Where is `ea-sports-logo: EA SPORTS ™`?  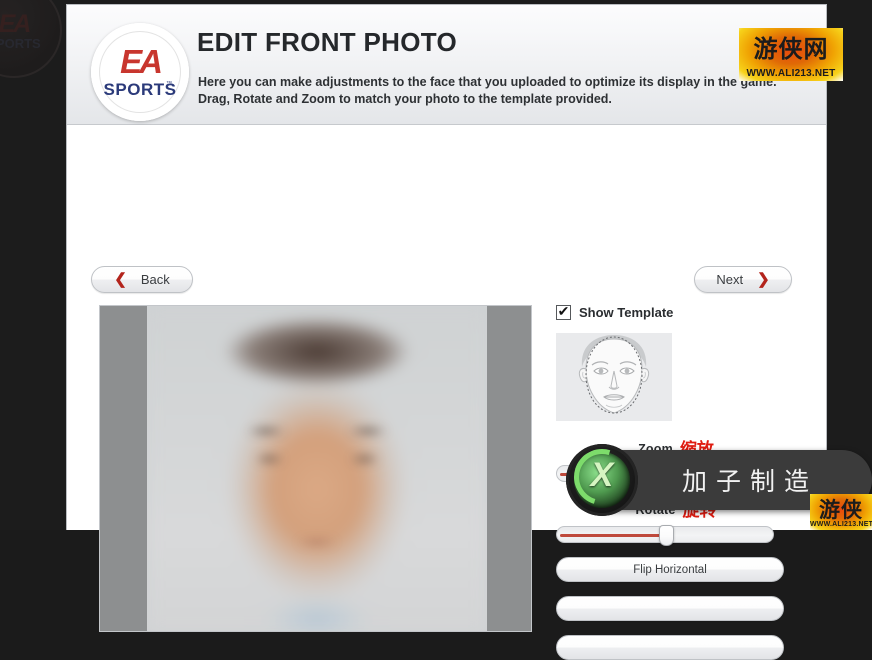
ea-sports-logo: EA SPORTS ™ is located at coordinates (140, 72).